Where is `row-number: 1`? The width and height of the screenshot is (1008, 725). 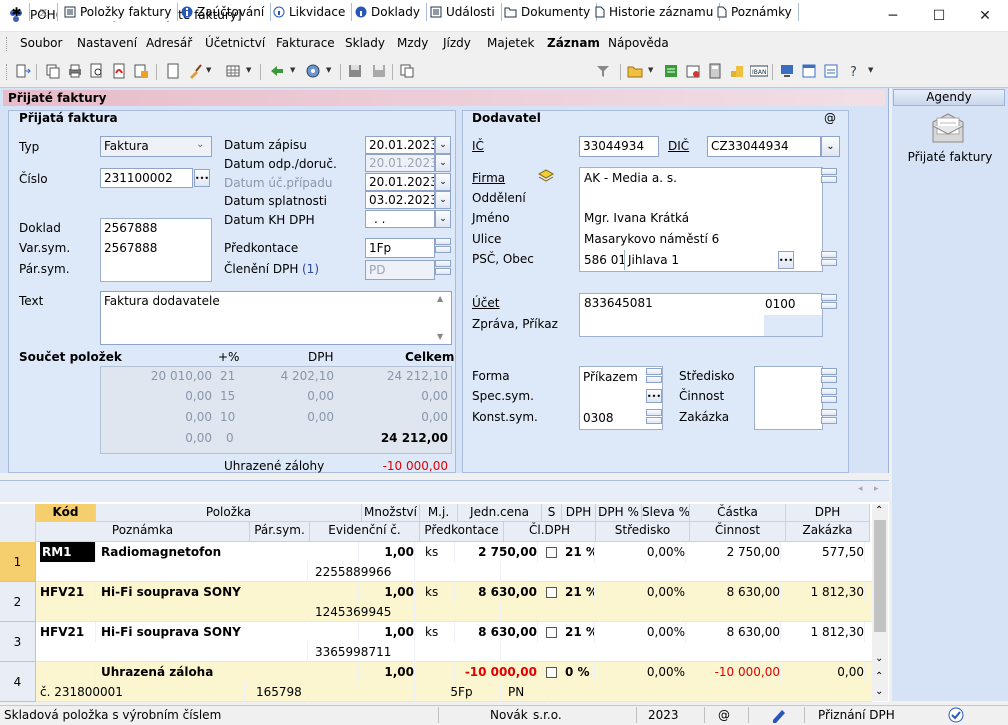
row-number: 1 is located at coordinates (18, 562).